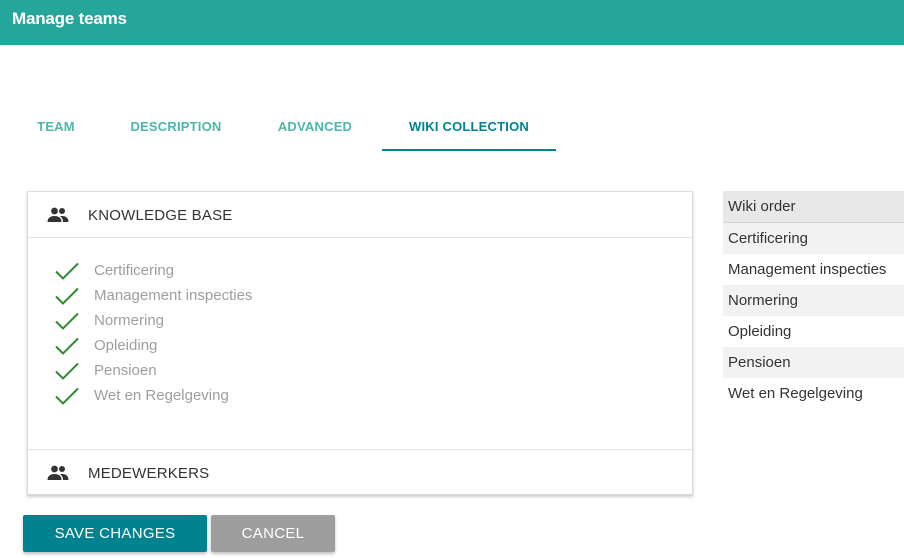  I want to click on section-medewerkers: MEDEWERKERS, so click(360, 472).